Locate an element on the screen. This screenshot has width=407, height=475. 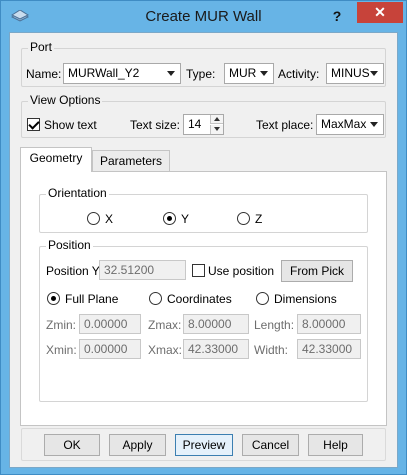
text-place-value: MaxMax is located at coordinates (344, 124).